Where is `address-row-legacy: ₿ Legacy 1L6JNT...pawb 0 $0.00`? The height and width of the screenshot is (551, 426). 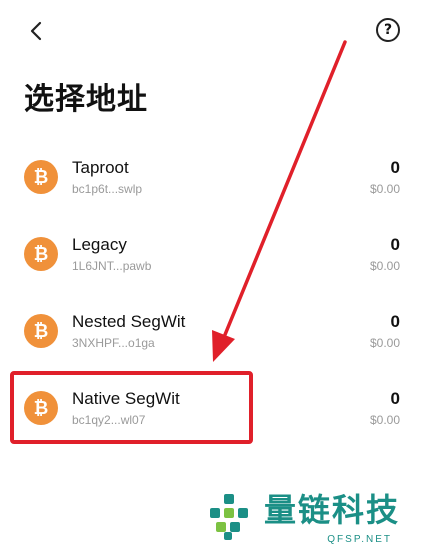
address-row-legacy: ₿ Legacy 1L6JNT...pawb 0 $0.00 is located at coordinates (213, 255).